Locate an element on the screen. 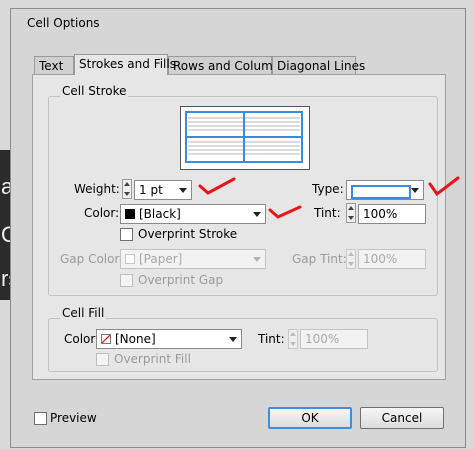  overprint-fill-label: Overprint Fill is located at coordinates (152, 359).